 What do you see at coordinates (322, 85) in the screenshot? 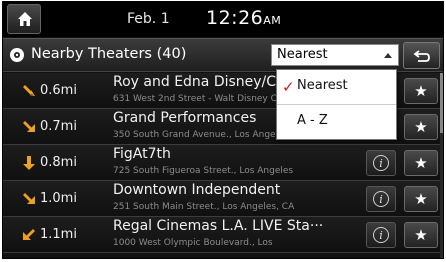
I see `sort-option-label: Nearest` at bounding box center [322, 85].